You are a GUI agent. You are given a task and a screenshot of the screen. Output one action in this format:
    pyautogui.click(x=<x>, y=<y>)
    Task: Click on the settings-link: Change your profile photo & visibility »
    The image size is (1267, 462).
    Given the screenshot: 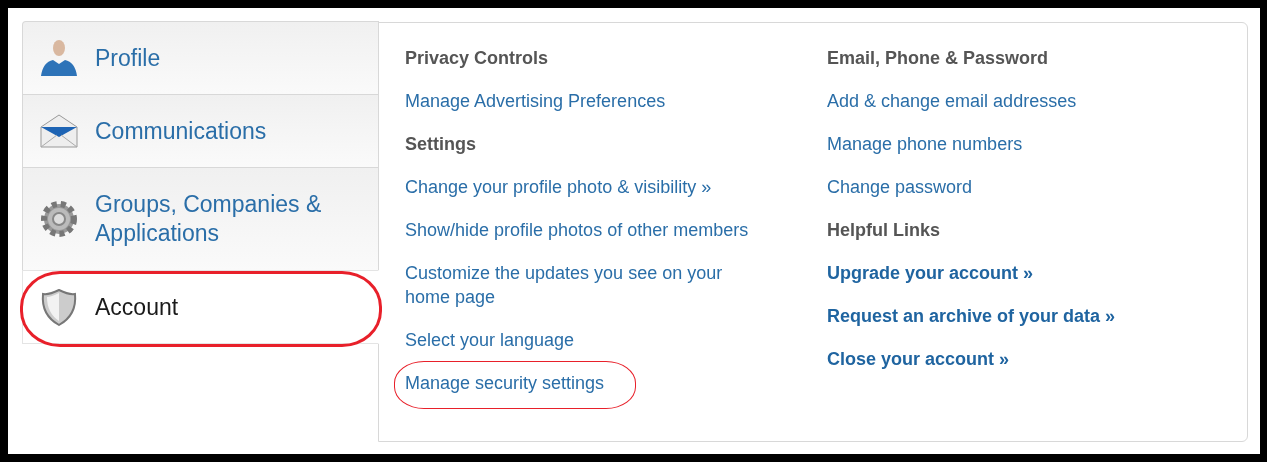 What is the action you would take?
    pyautogui.click(x=558, y=187)
    